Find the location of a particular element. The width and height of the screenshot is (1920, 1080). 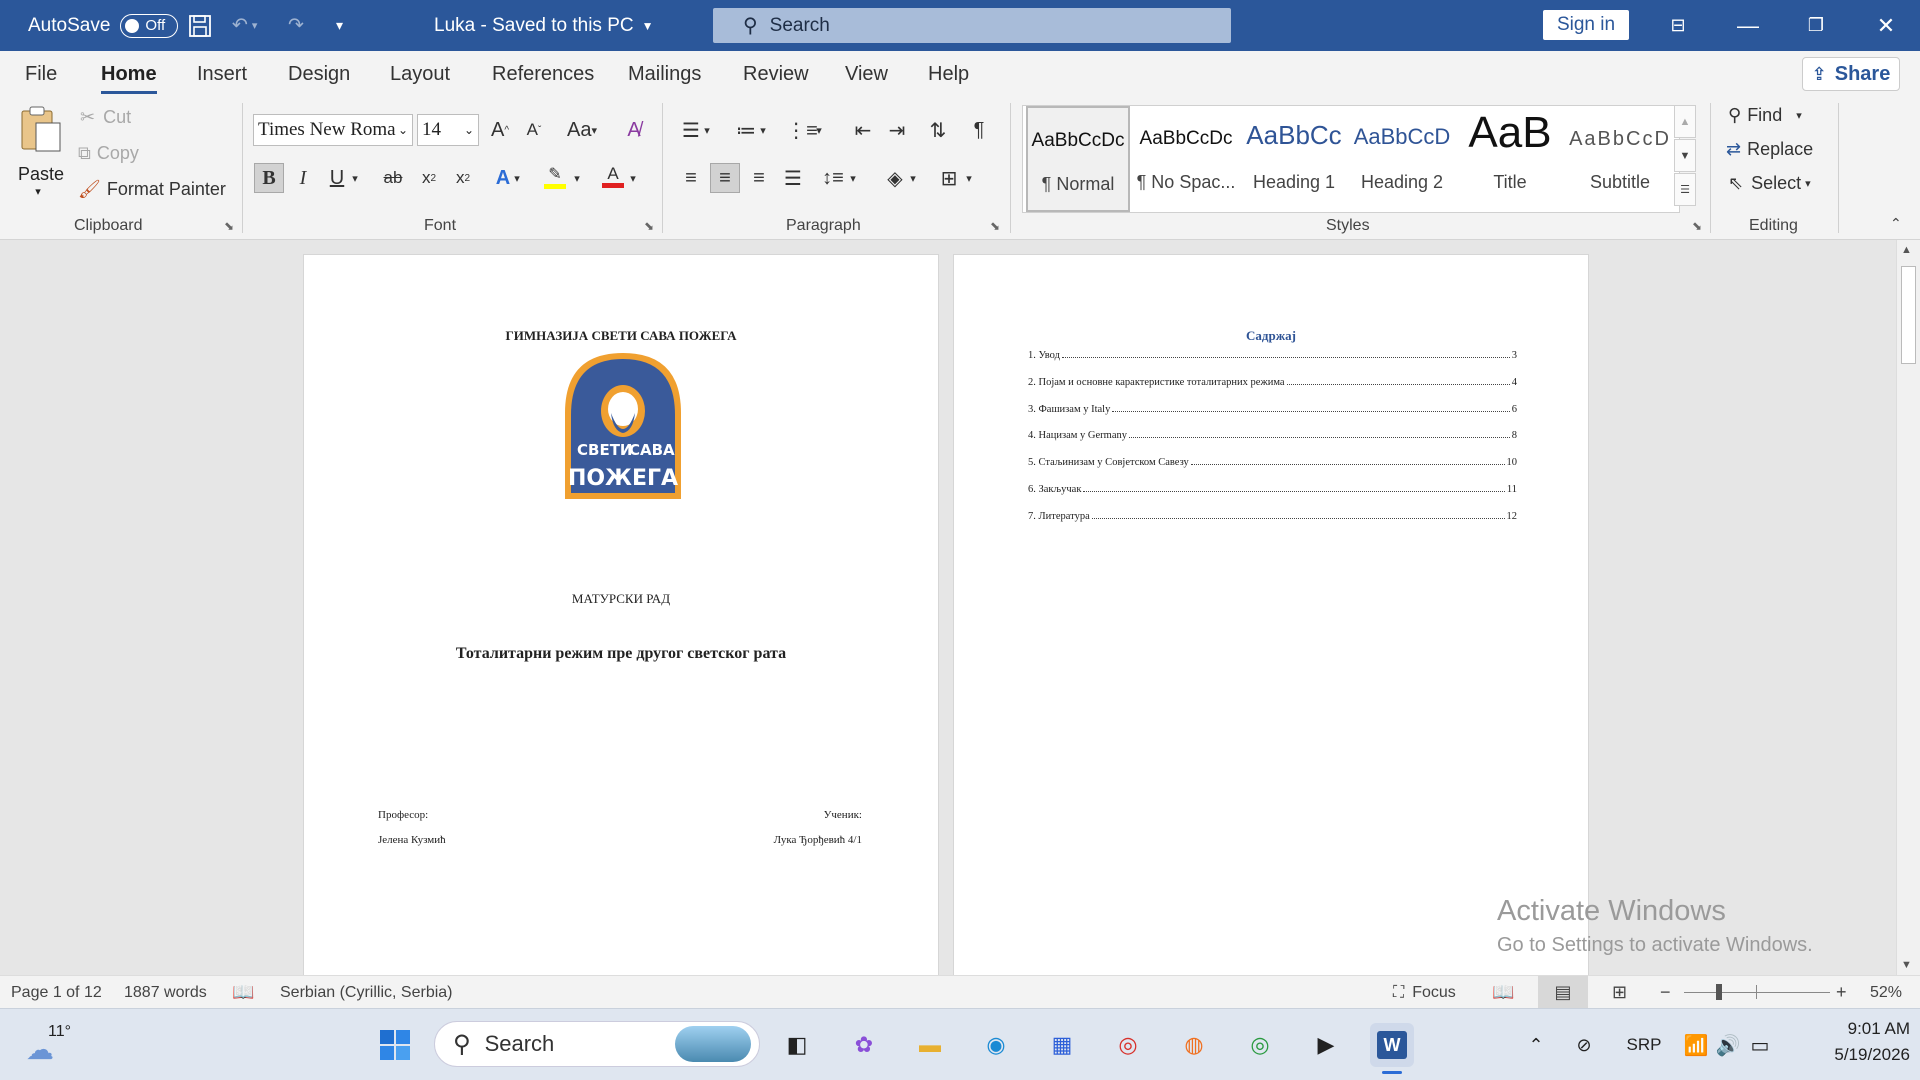

replace-button: ⇄ Replace is located at coordinates (1769, 149).